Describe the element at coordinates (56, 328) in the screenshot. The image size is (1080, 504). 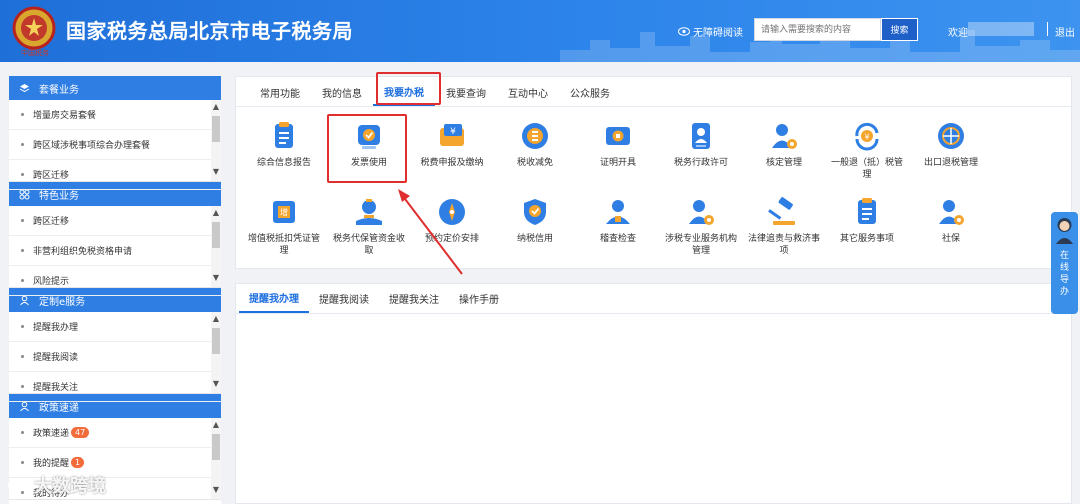
I see `sidebar-item-label: 提醒我办理` at that location.